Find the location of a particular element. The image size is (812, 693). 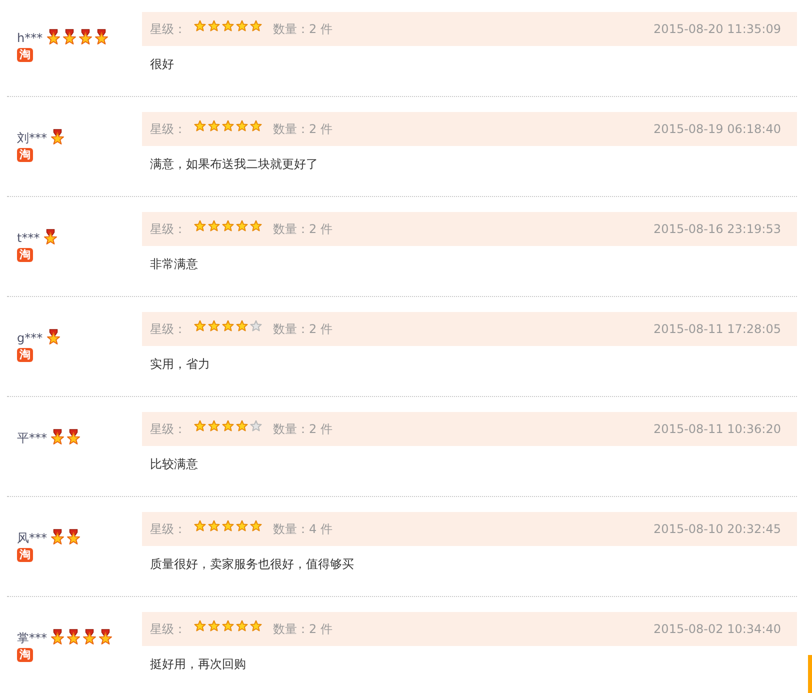

review-date: 2015-08-20 11:35:09 is located at coordinates (717, 29).